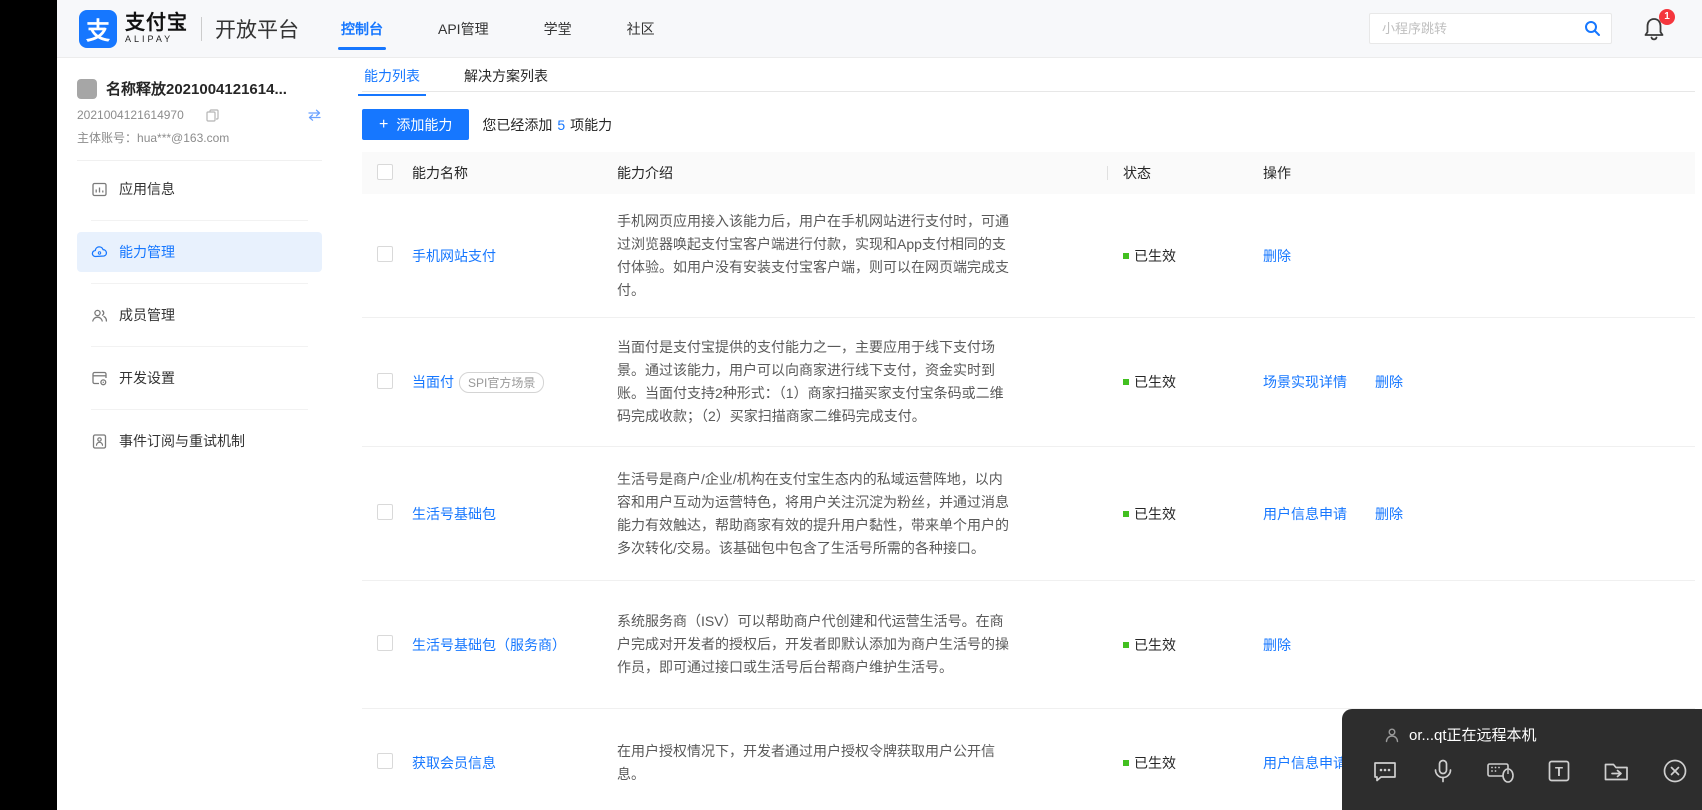 This screenshot has height=810, width=1702. I want to click on sidebar-item-app-info: 应用信息, so click(199, 189).